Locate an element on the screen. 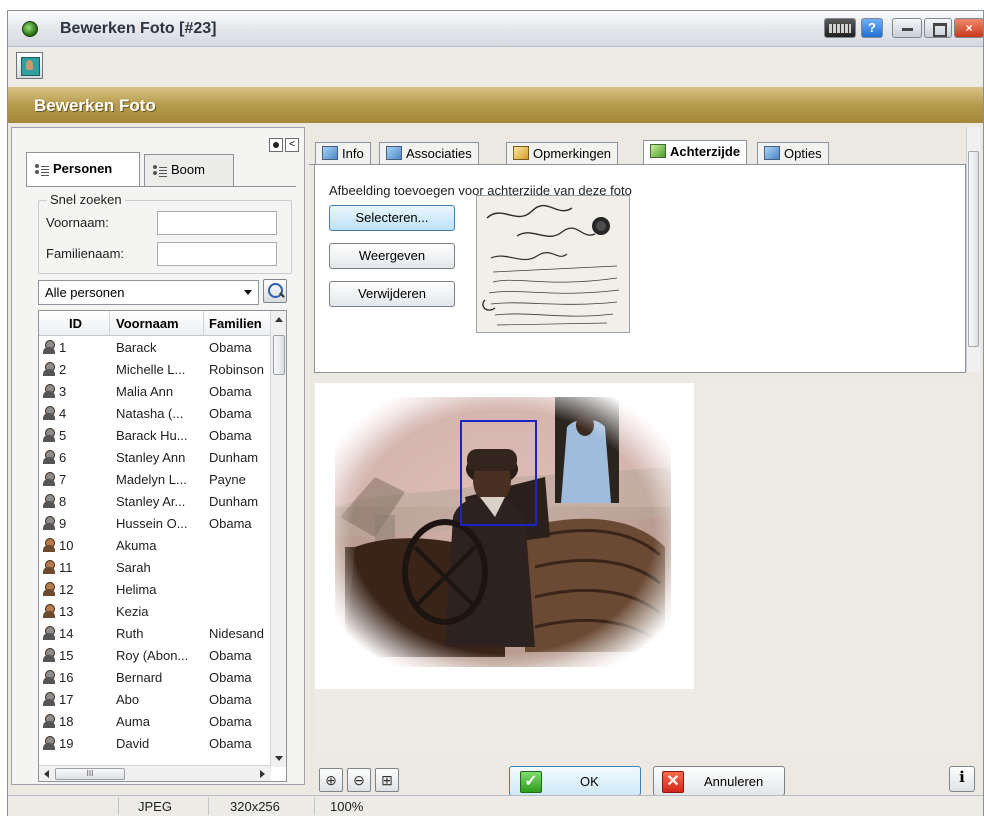 This screenshot has width=984, height=816. cell-voornaam: Barack is located at coordinates (136, 347).